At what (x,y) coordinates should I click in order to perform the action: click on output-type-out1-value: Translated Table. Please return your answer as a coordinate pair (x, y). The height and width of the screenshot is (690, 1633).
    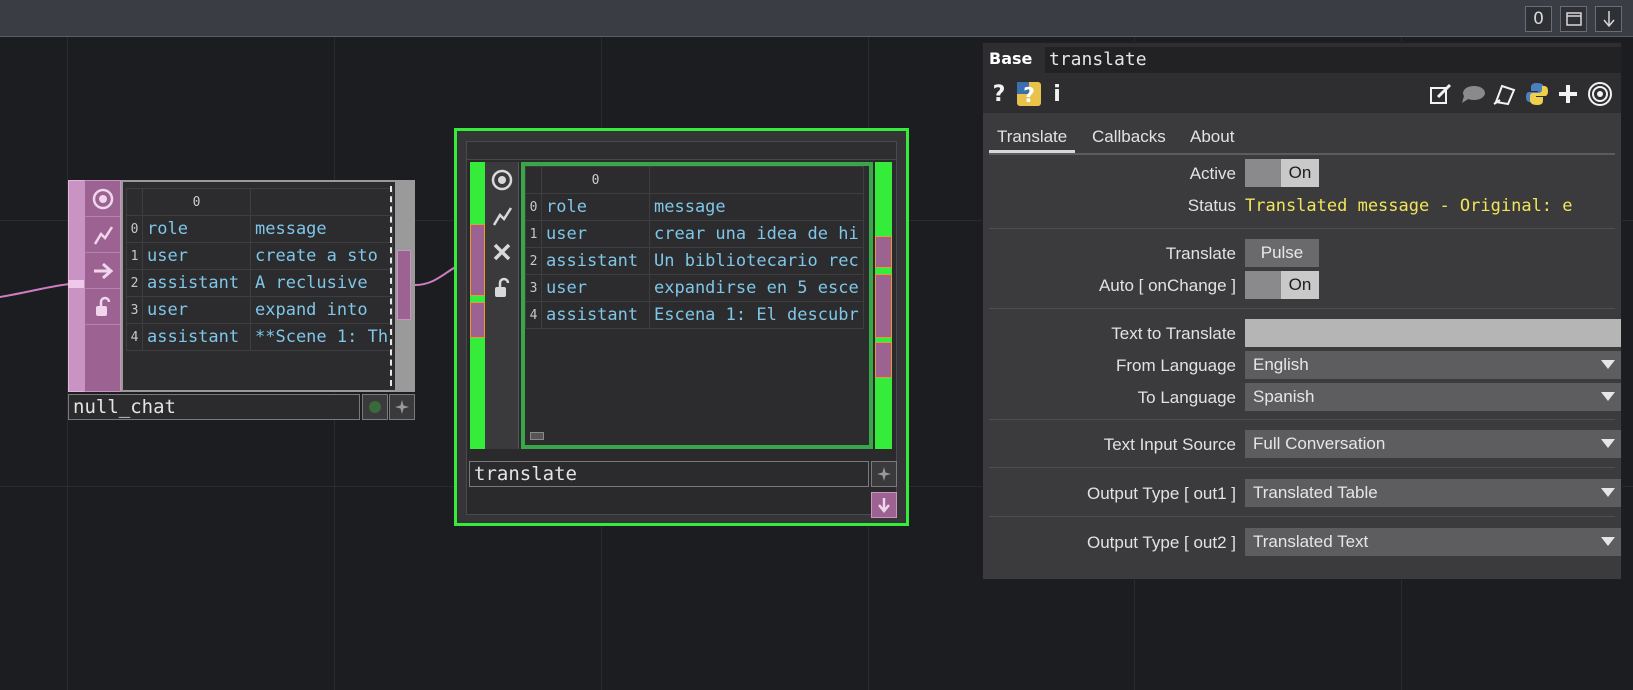
    Looking at the image, I should click on (1315, 492).